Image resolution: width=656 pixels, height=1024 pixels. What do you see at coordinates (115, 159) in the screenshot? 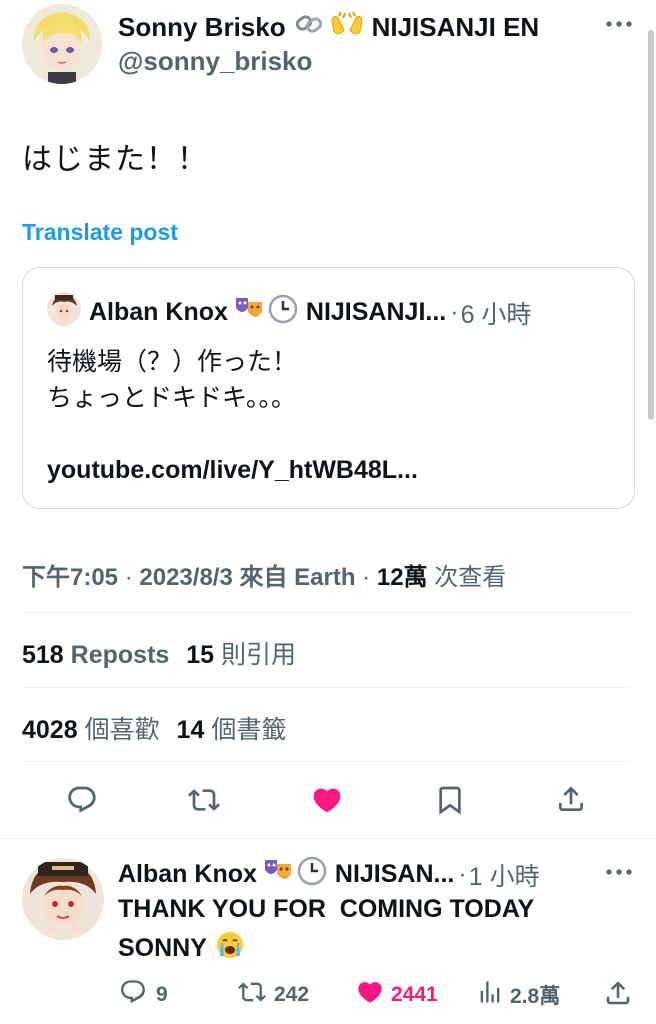
I see `tweet-text: はじまた！！` at bounding box center [115, 159].